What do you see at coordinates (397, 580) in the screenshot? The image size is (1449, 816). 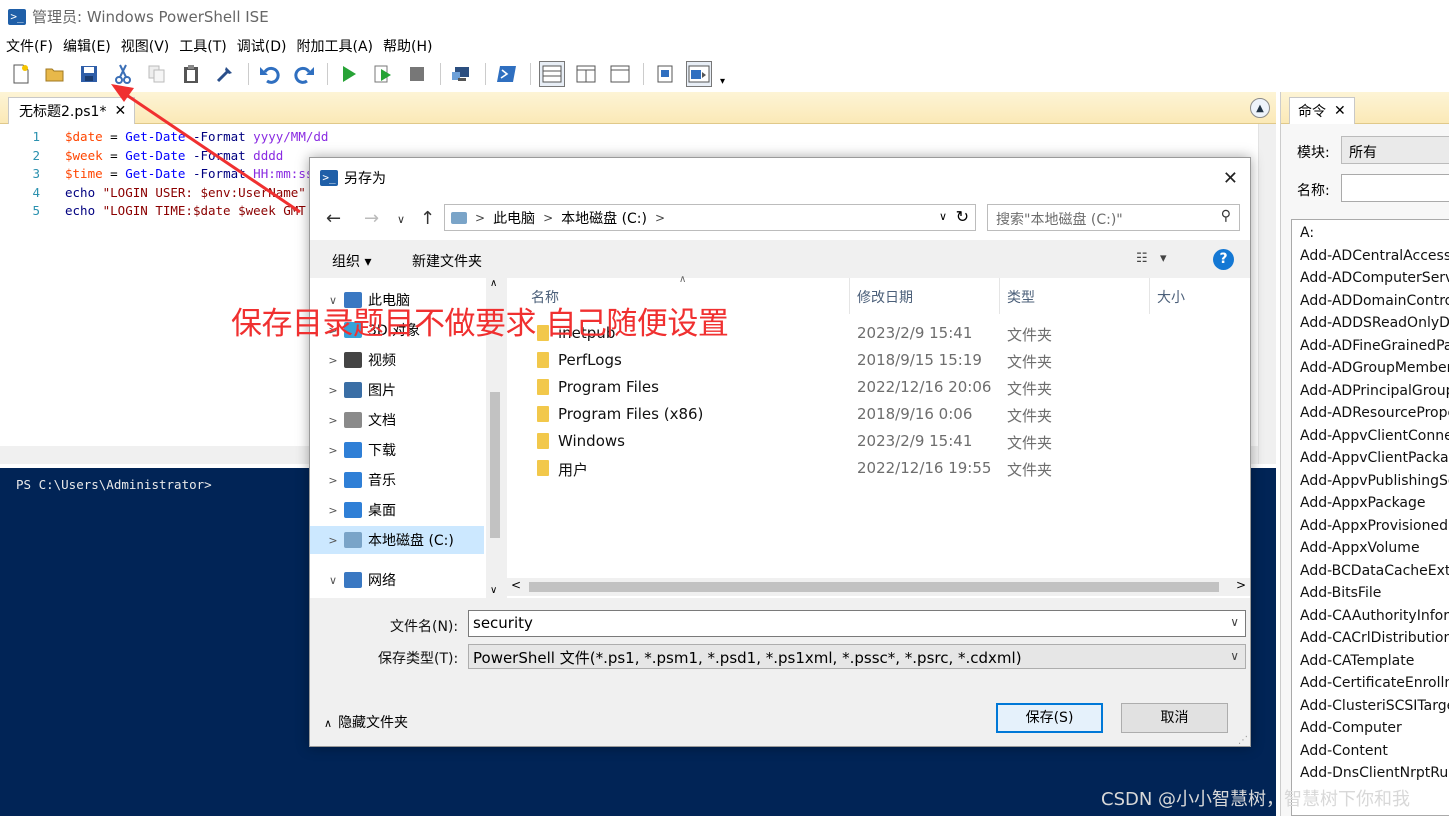 I see `tree-item-network: ∨ 网络` at bounding box center [397, 580].